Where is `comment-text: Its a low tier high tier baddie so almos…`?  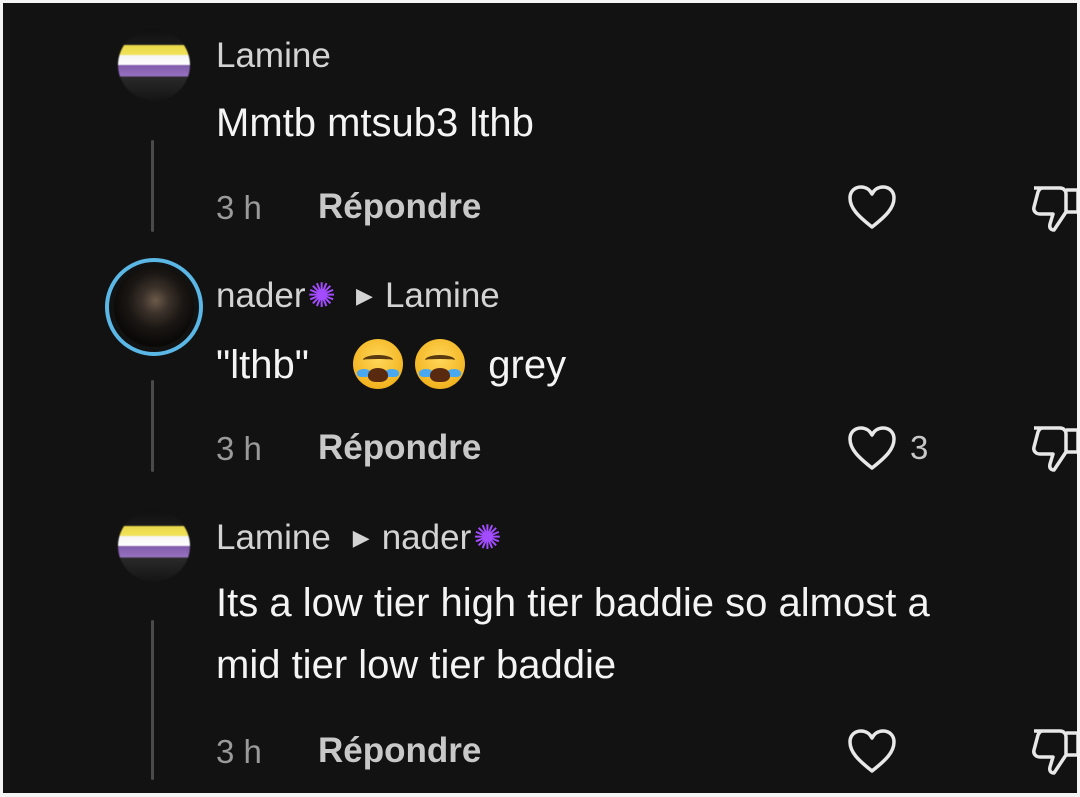
comment-text: Its a low tier high tier baddie so almos… is located at coordinates (573, 634).